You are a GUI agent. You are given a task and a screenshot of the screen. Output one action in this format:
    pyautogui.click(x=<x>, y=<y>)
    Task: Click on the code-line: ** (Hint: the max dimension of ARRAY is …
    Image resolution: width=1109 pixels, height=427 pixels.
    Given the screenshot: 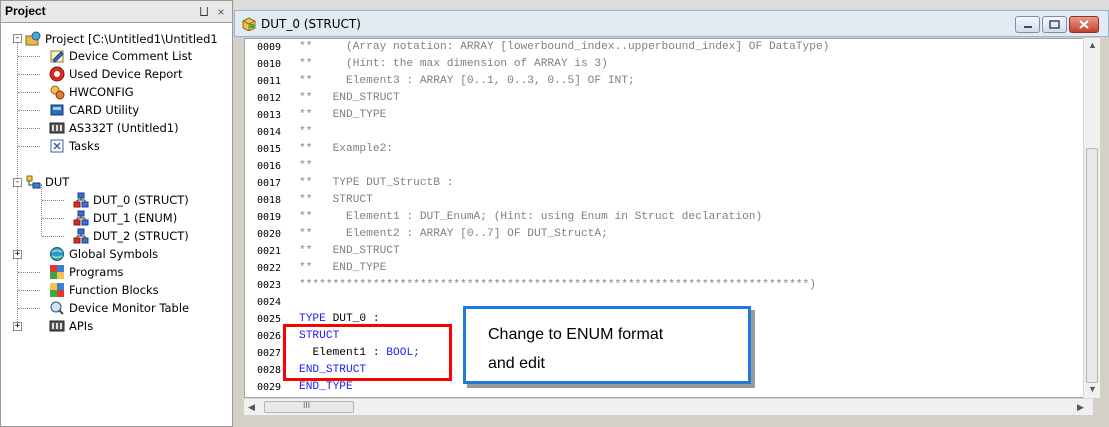 What is the action you would take?
    pyautogui.click(x=453, y=64)
    